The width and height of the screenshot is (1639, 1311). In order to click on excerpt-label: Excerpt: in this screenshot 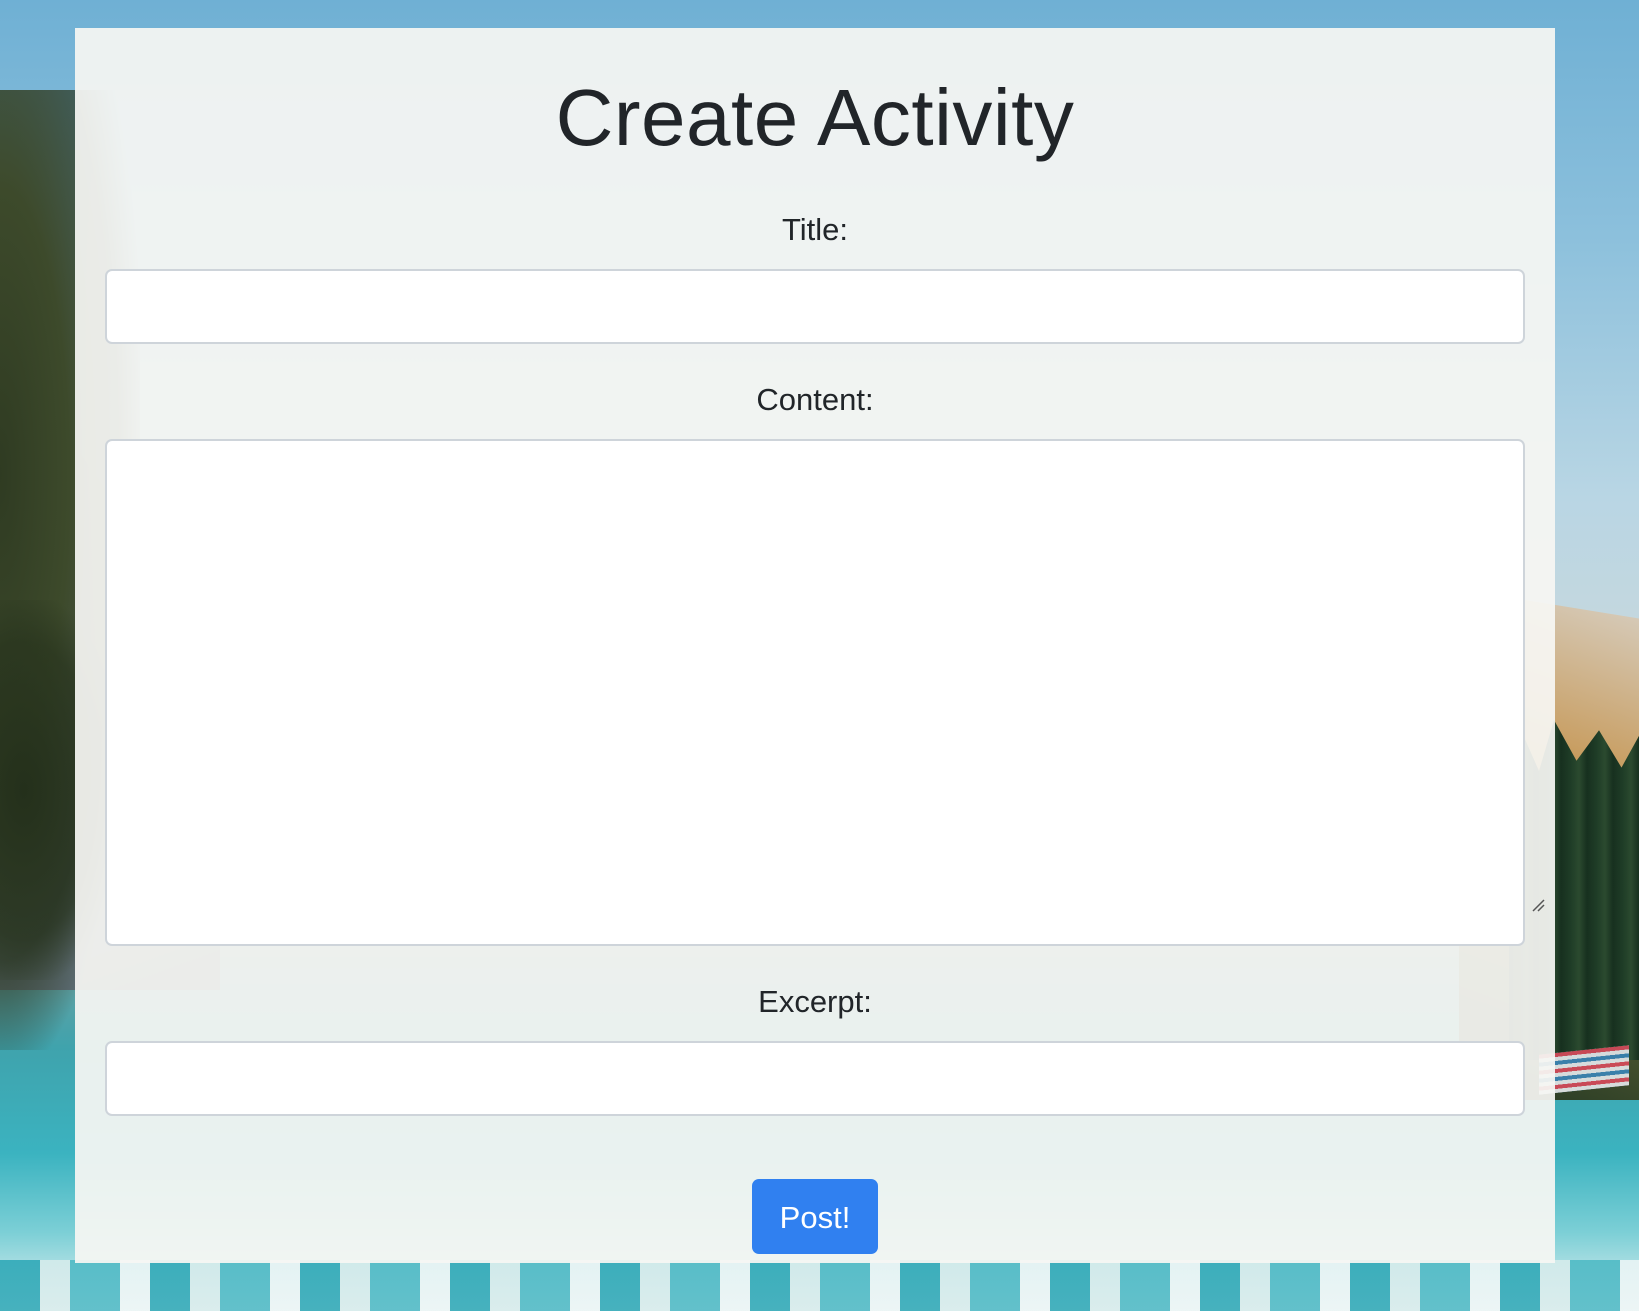, I will do `click(815, 1001)`.